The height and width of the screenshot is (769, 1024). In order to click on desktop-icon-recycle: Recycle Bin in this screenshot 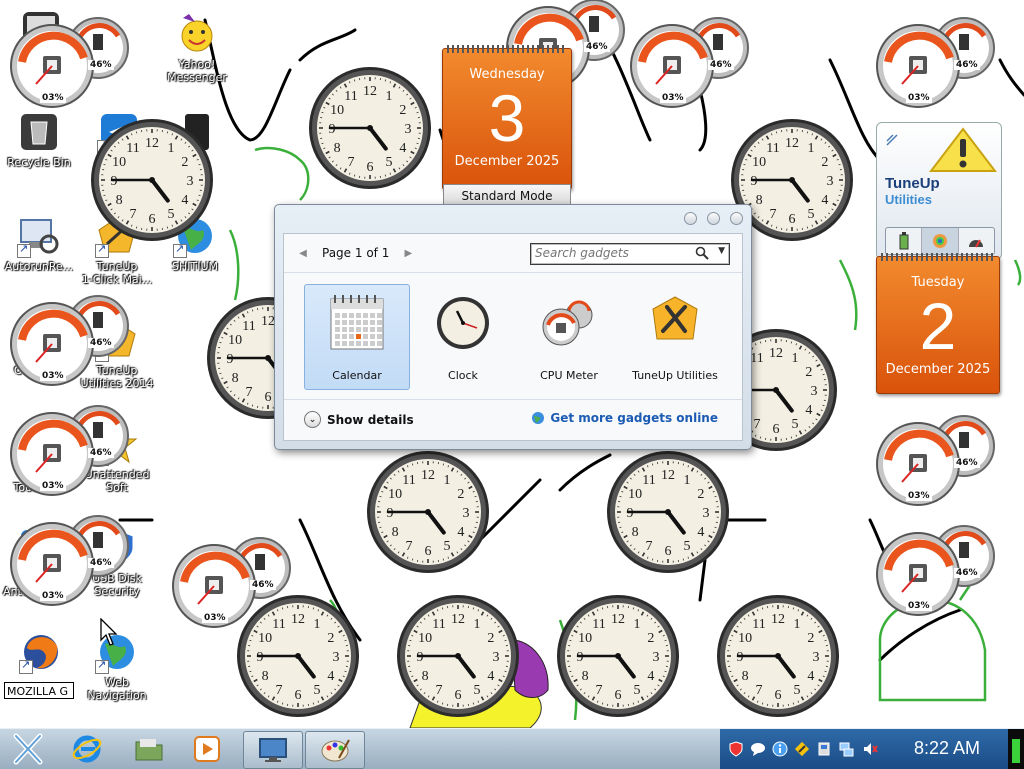, I will do `click(39, 139)`.